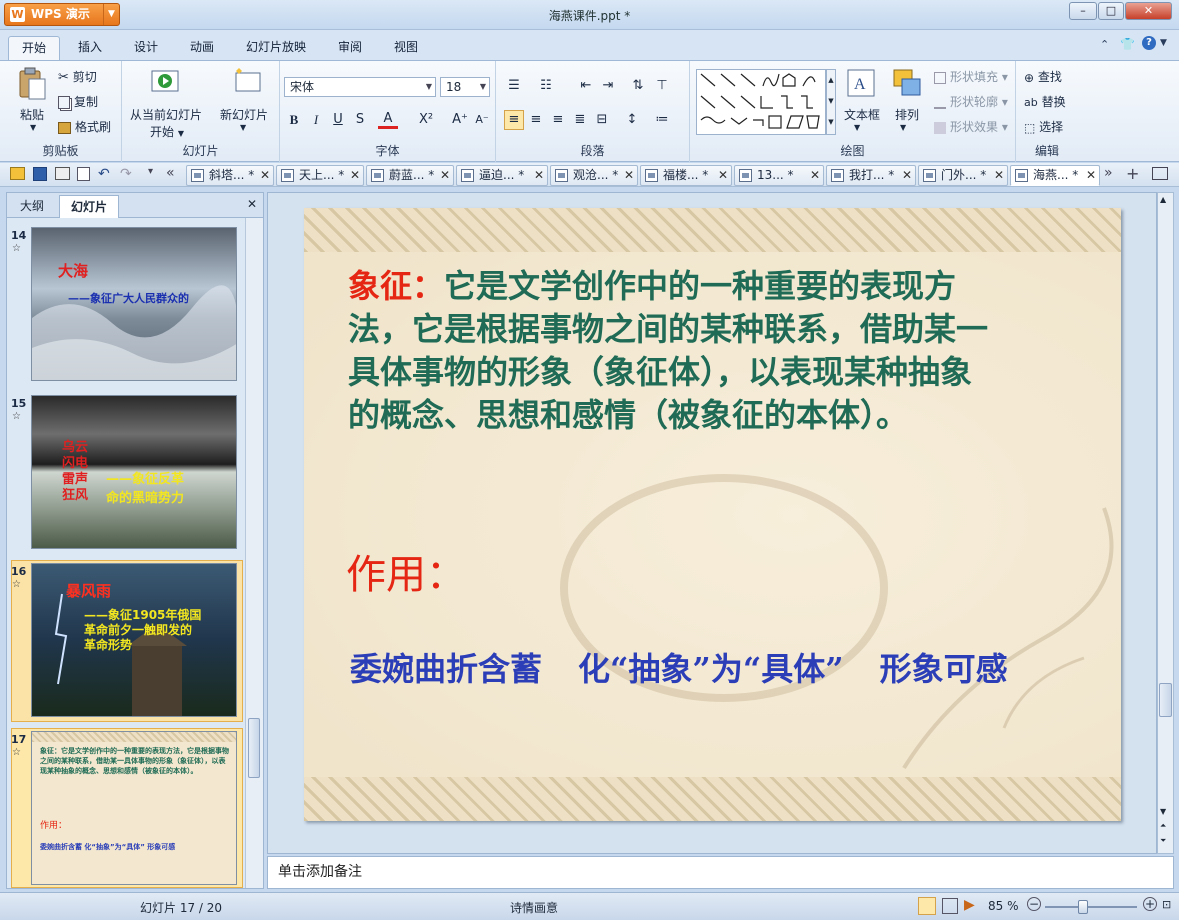 This screenshot has height=920, width=1179. I want to click on select-button: ⬚ 选择, so click(1043, 126).